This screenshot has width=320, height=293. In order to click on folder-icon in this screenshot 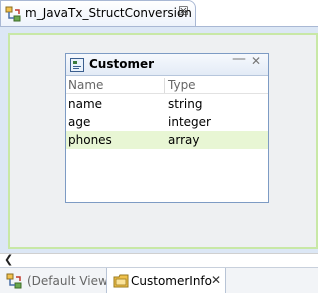, I will do `click(121, 281)`.